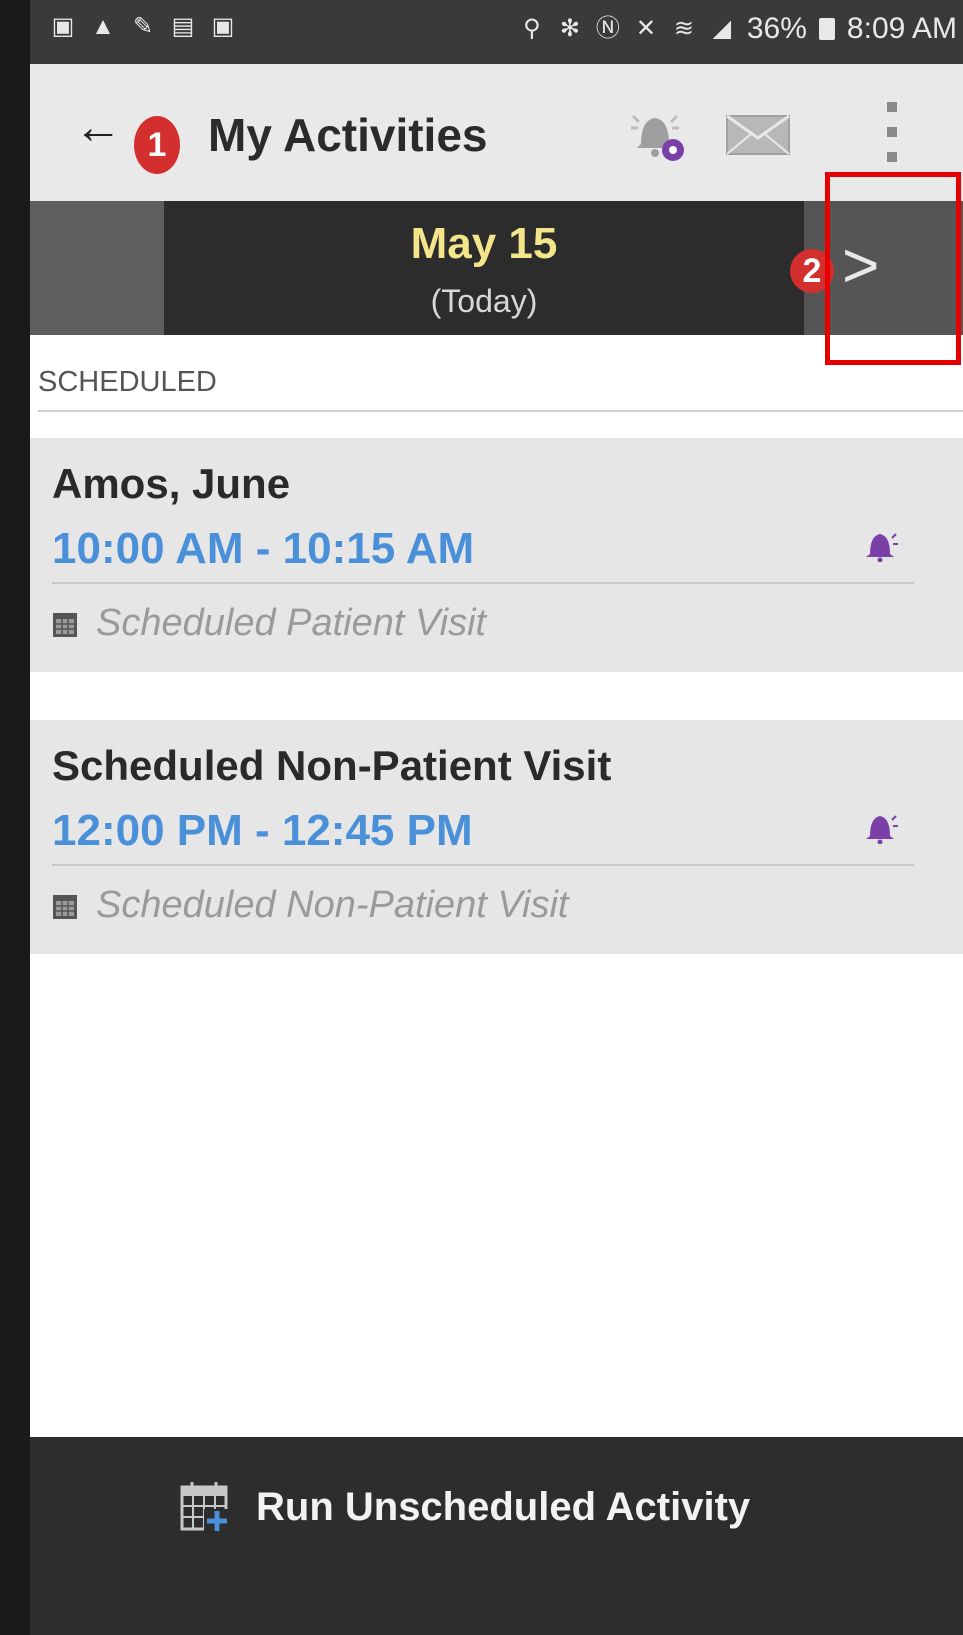  I want to click on previous-day-area, so click(97, 268).